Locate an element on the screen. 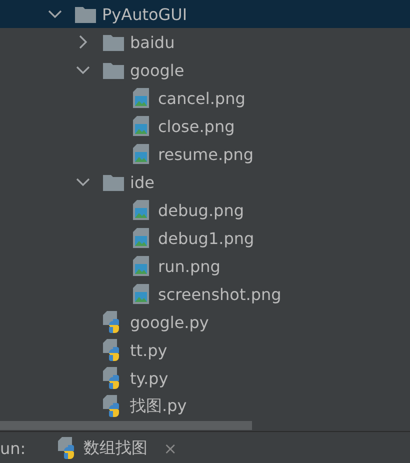  close-icon: × is located at coordinates (171, 448).